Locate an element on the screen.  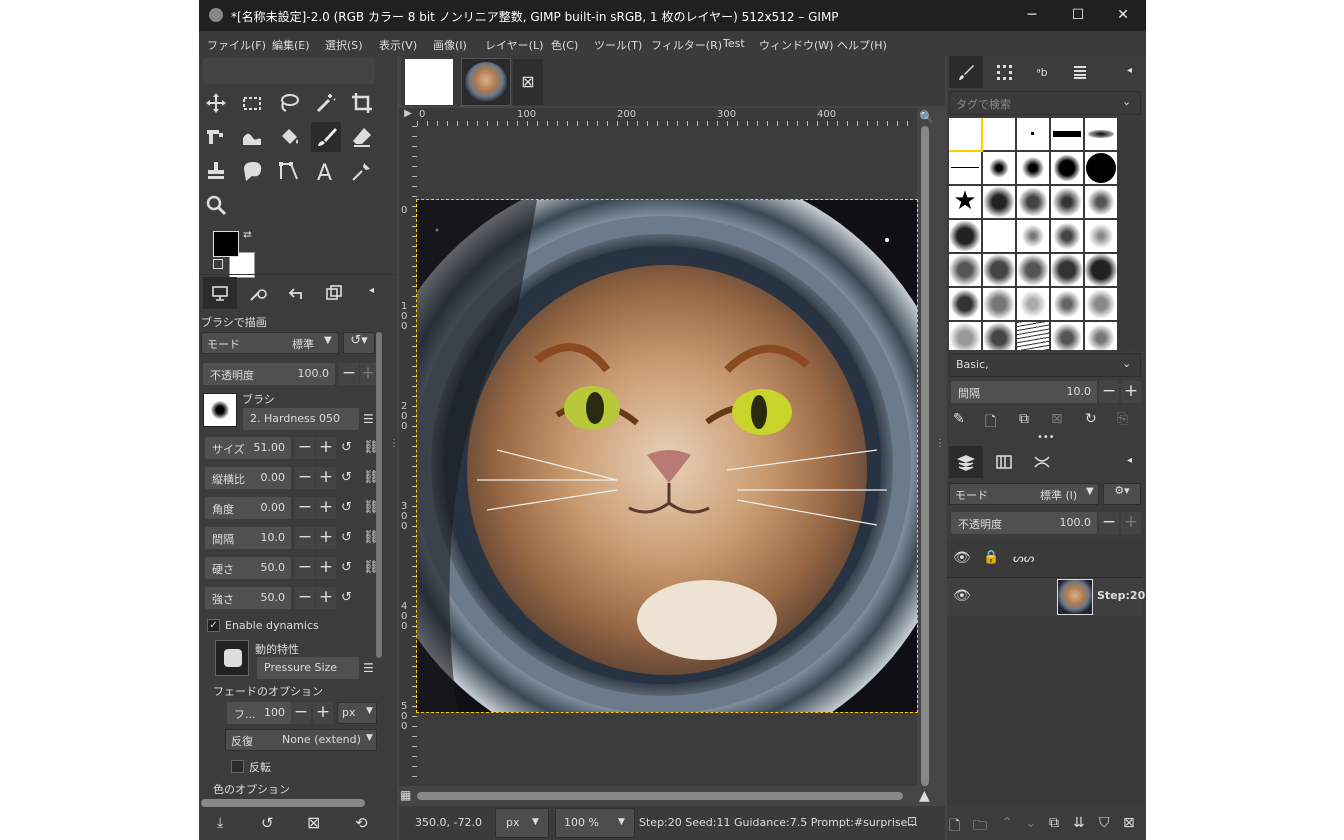
fade-length-field: フ... 100 is located at coordinates (259, 713).